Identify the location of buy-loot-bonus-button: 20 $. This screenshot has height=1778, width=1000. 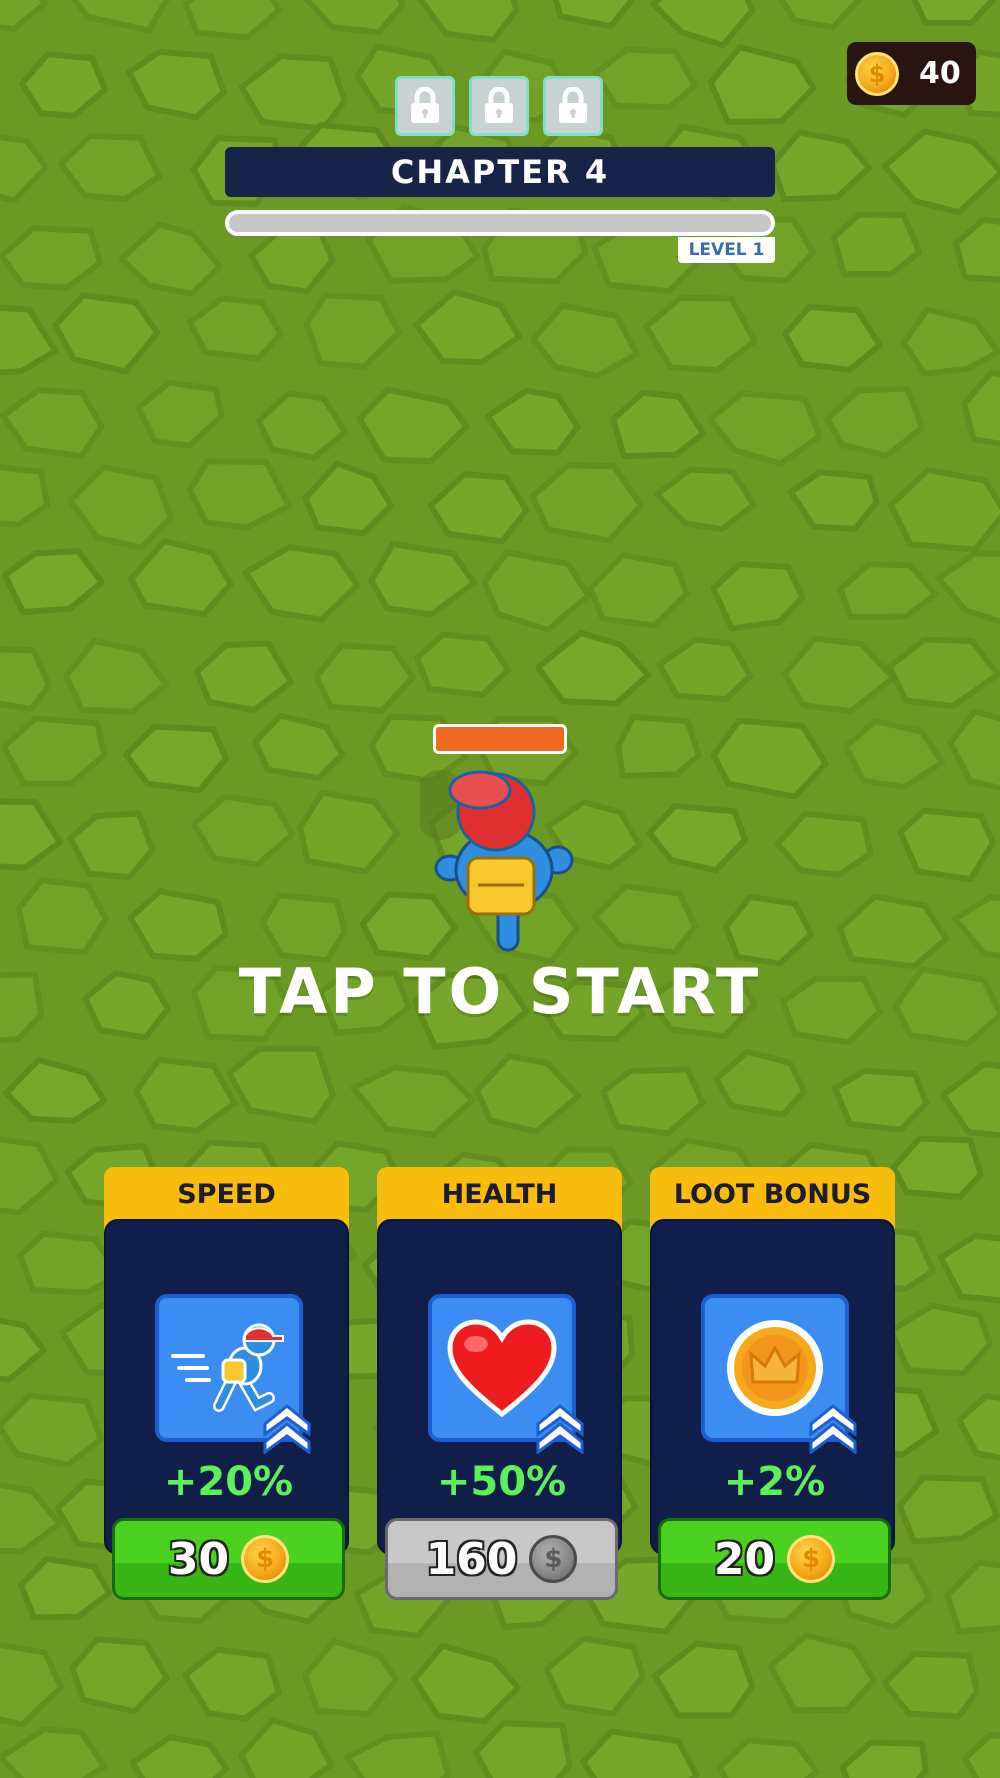
(774, 1559).